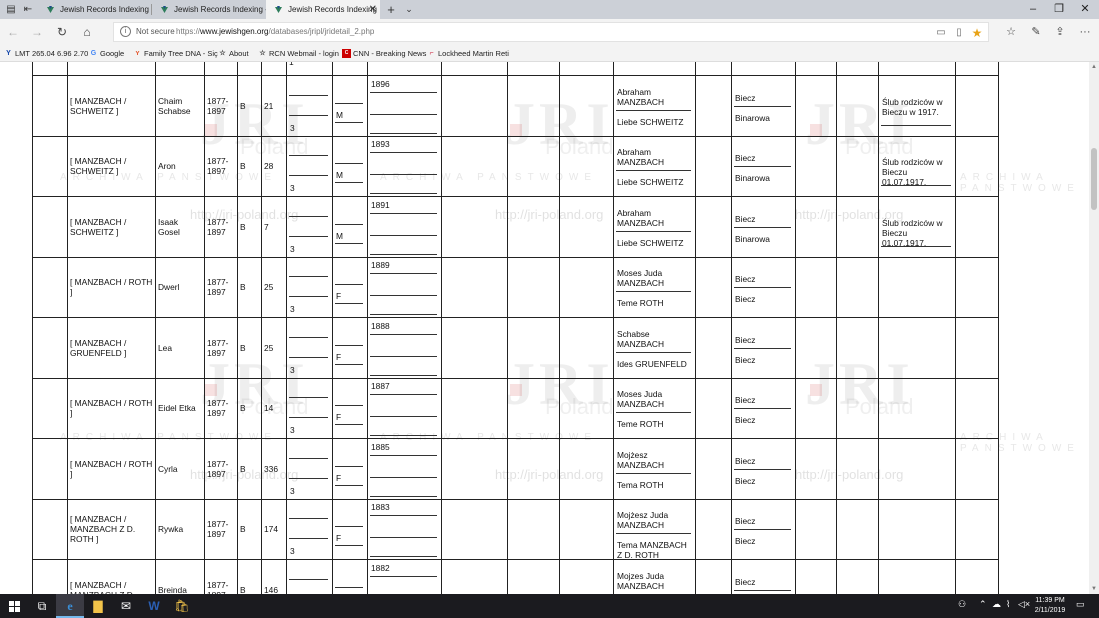  Describe the element at coordinates (1080, 604) in the screenshot. I see `notifications-icon: ▭` at that location.